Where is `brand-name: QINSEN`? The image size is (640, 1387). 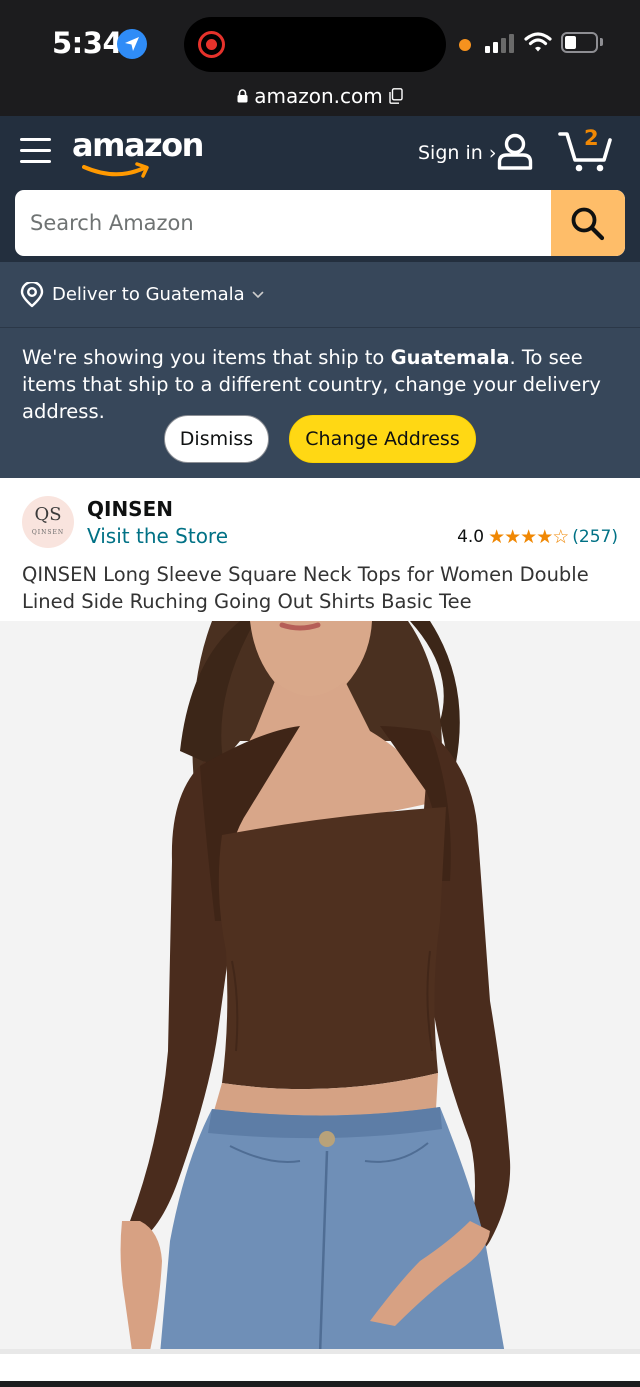 brand-name: QINSEN is located at coordinates (130, 509).